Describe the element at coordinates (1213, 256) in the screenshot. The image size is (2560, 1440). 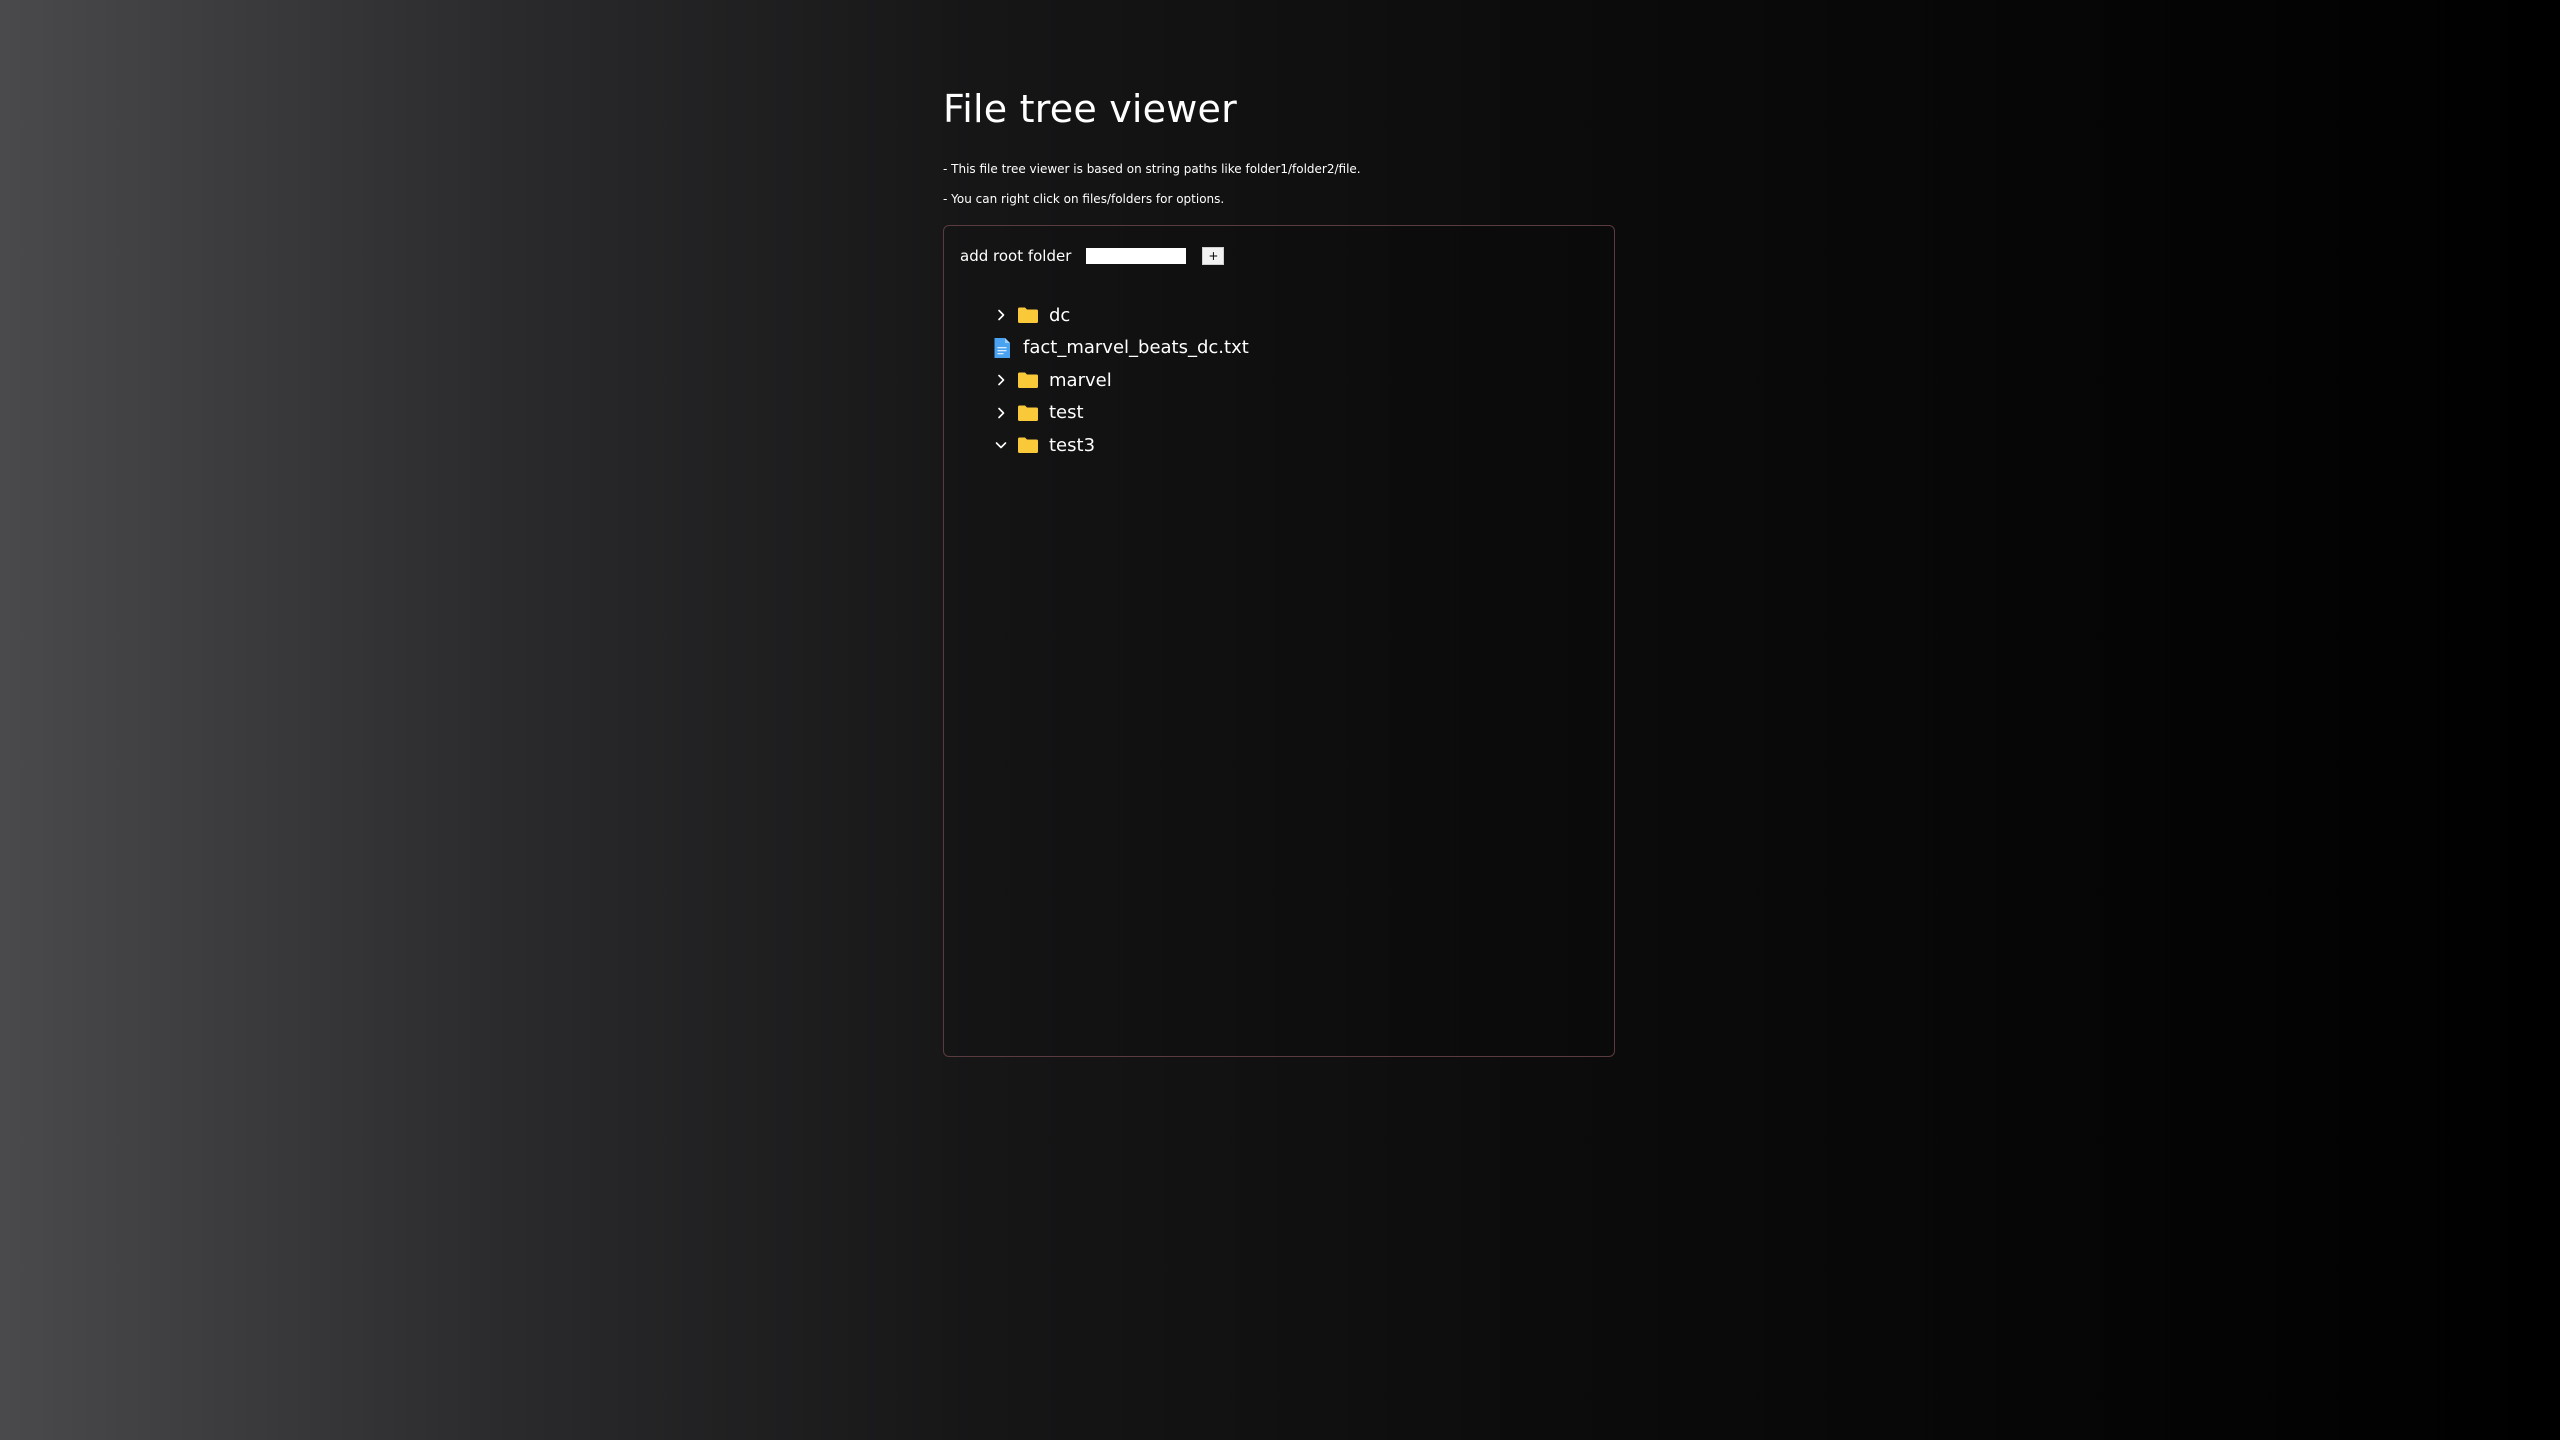
I see `add-root-button: +` at that location.